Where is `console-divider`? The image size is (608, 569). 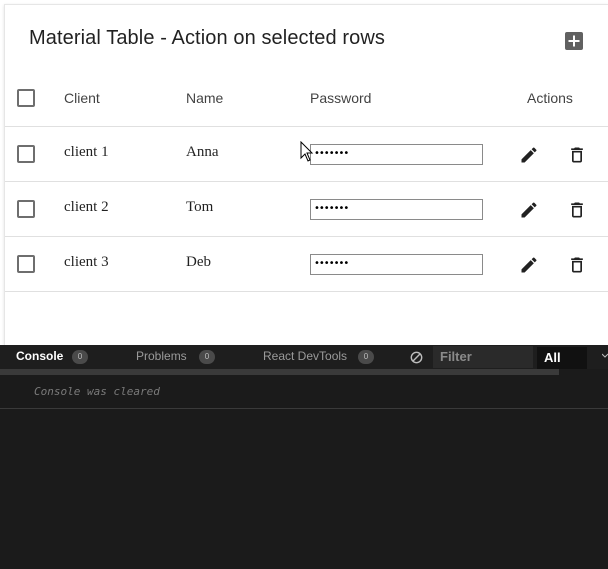 console-divider is located at coordinates (304, 408).